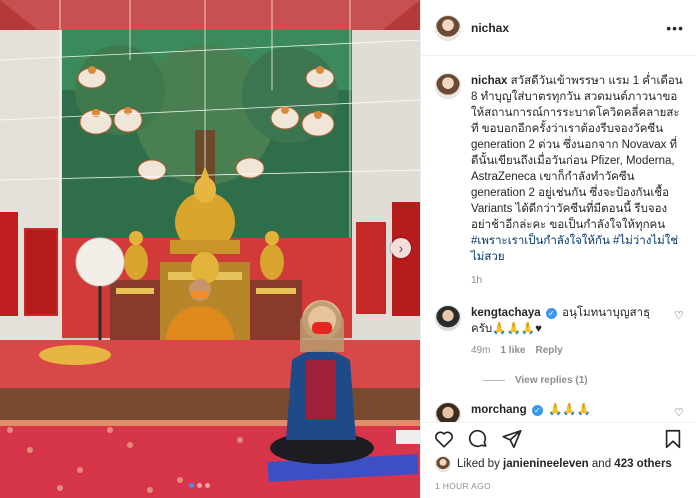  I want to click on post-header: nichax •••, so click(558, 28).